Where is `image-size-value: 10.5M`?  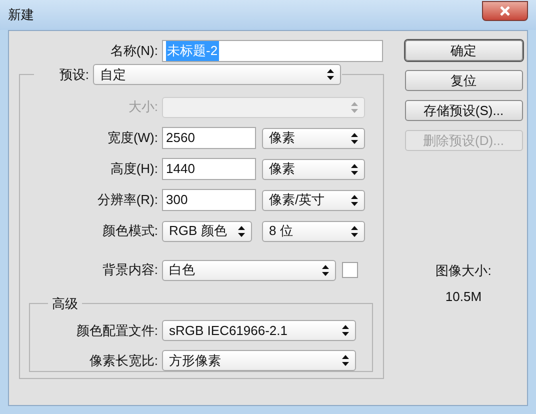 image-size-value: 10.5M is located at coordinates (463, 297).